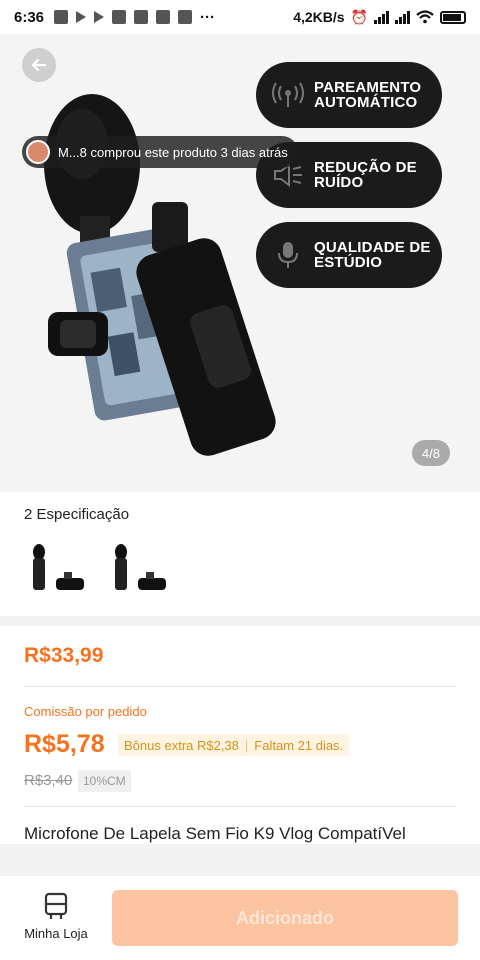  Describe the element at coordinates (288, 95) in the screenshot. I see `signal-icon` at that location.